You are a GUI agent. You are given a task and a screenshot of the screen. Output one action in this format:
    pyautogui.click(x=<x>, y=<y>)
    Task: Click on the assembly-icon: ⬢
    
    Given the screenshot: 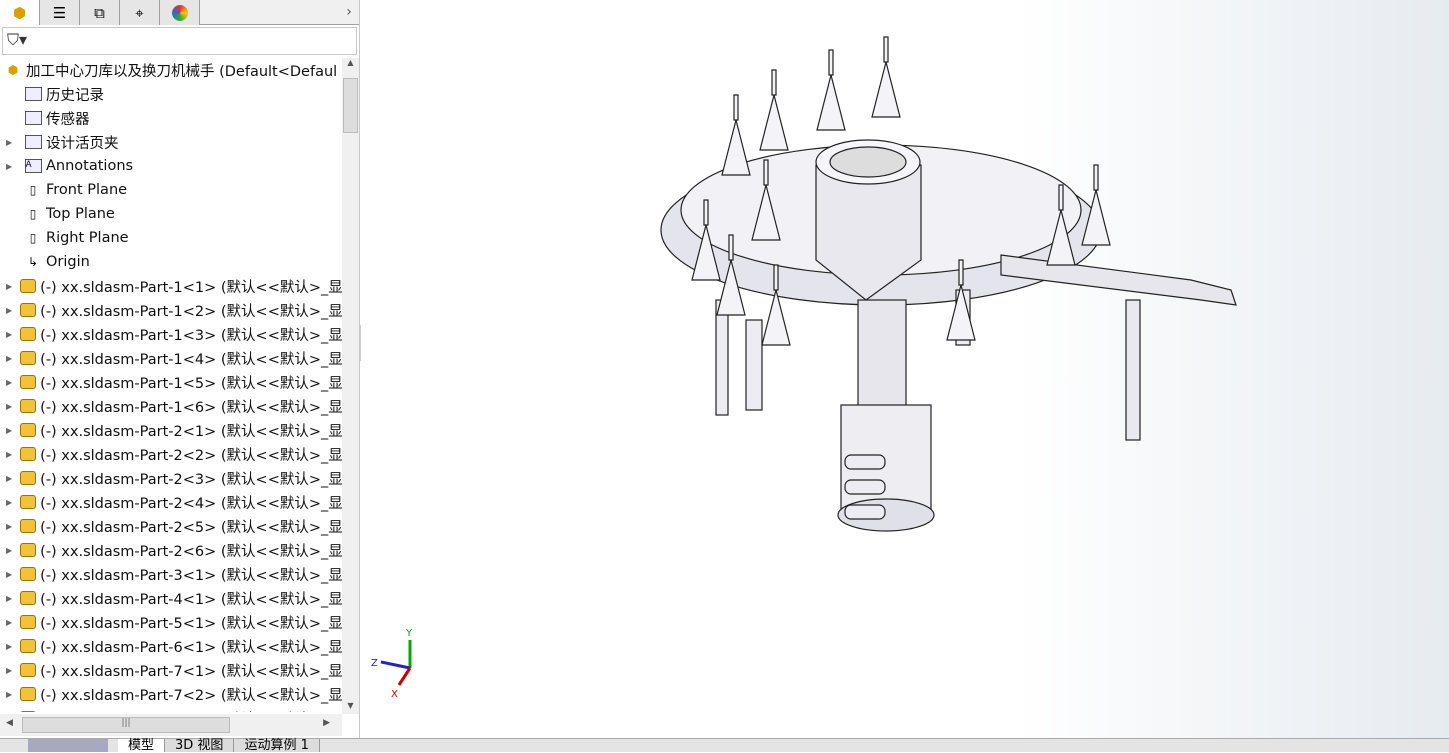 What is the action you would take?
    pyautogui.click(x=19, y=12)
    